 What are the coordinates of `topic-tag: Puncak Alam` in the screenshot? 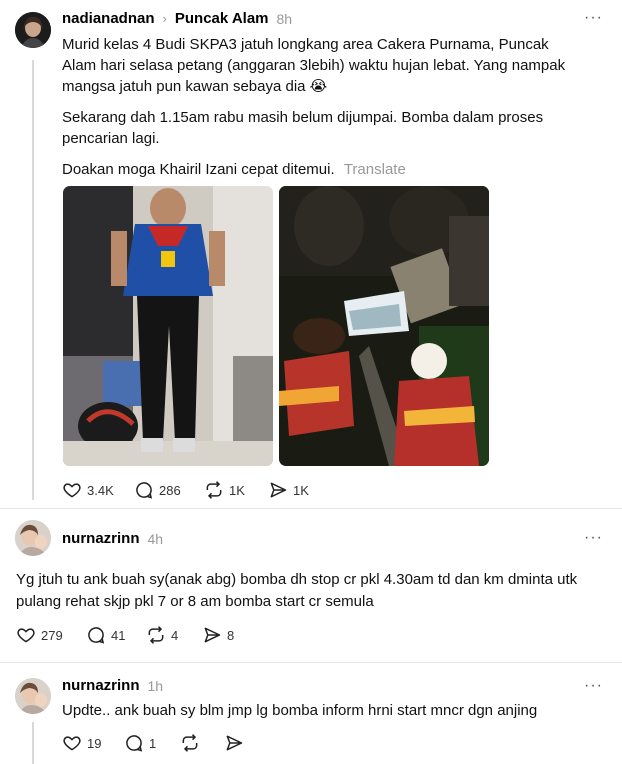 It's located at (222, 18).